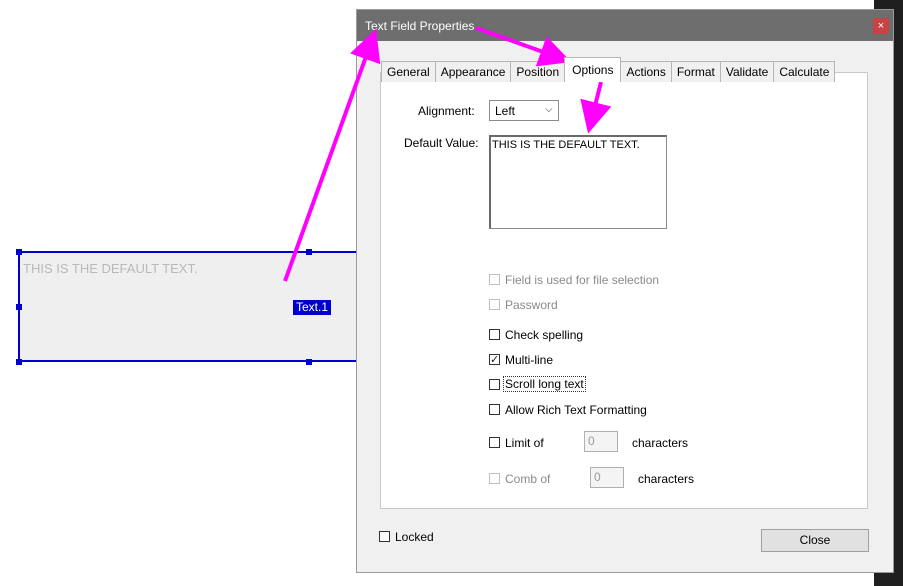 Image resolution: width=903 pixels, height=586 pixels. I want to click on arrow-field-to-title, so click(332, 155).